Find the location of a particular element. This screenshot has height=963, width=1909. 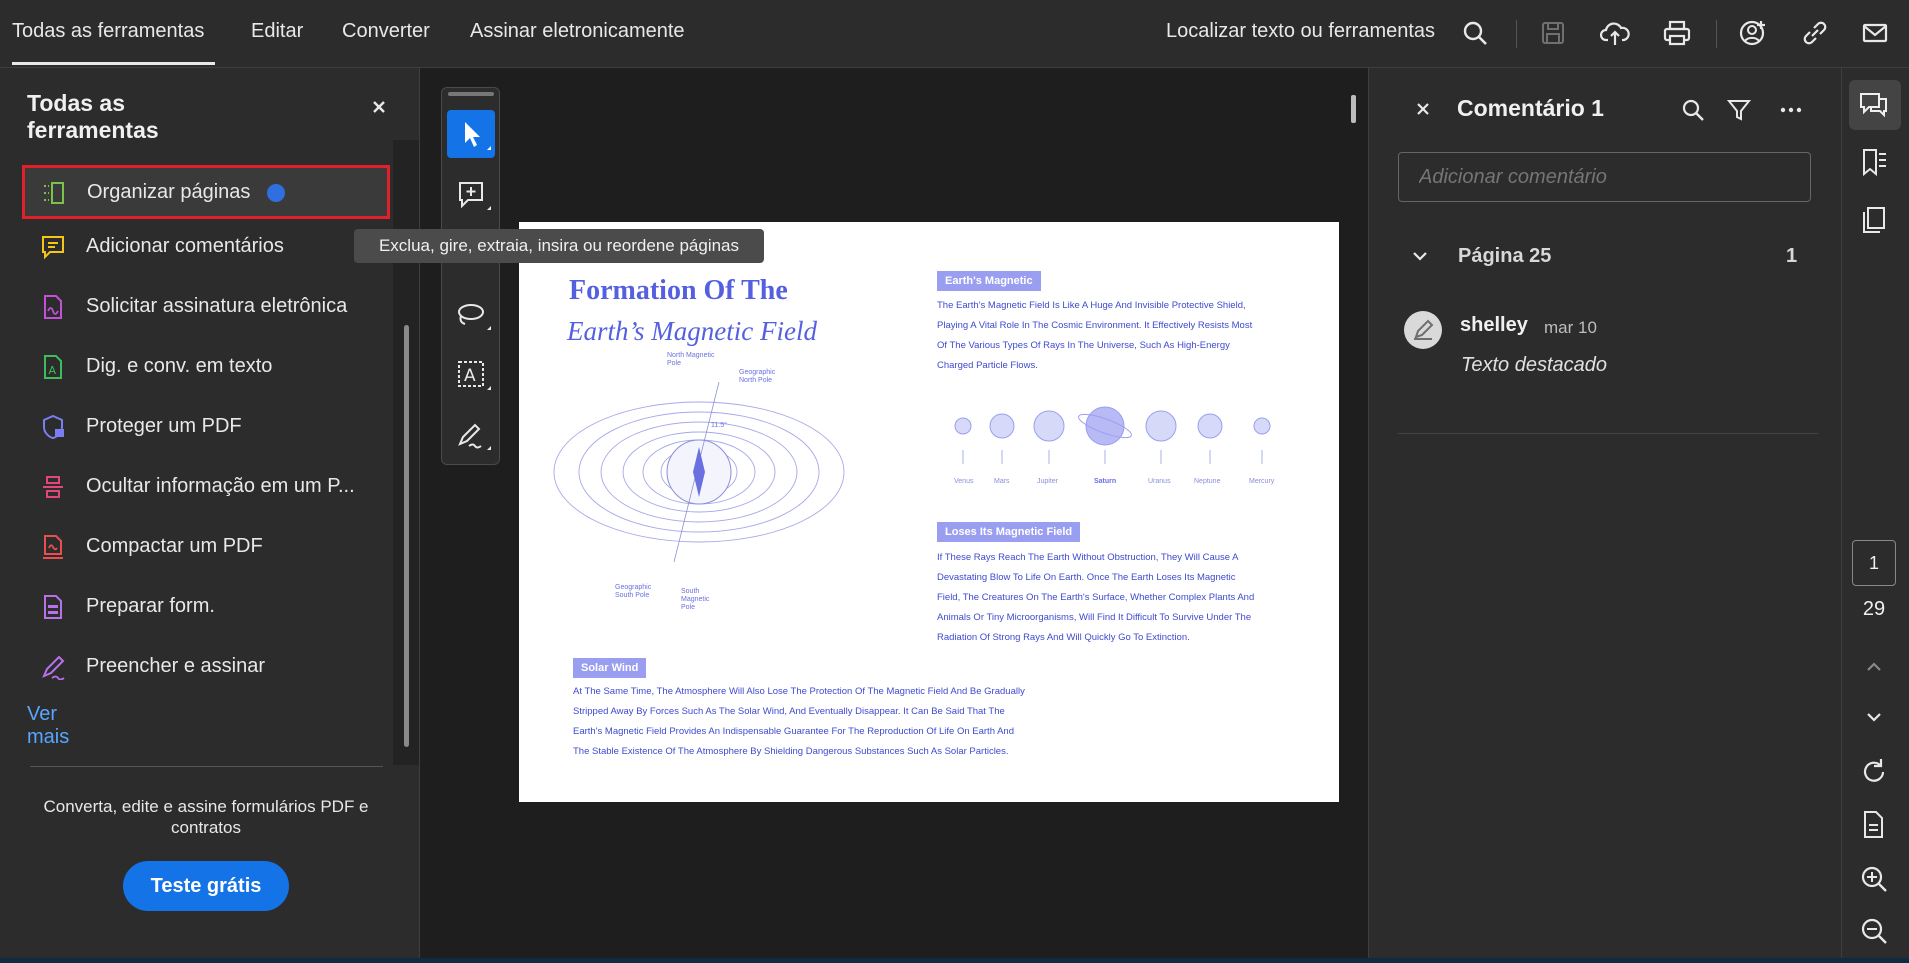

planet-label: Saturn is located at coordinates (1105, 481).